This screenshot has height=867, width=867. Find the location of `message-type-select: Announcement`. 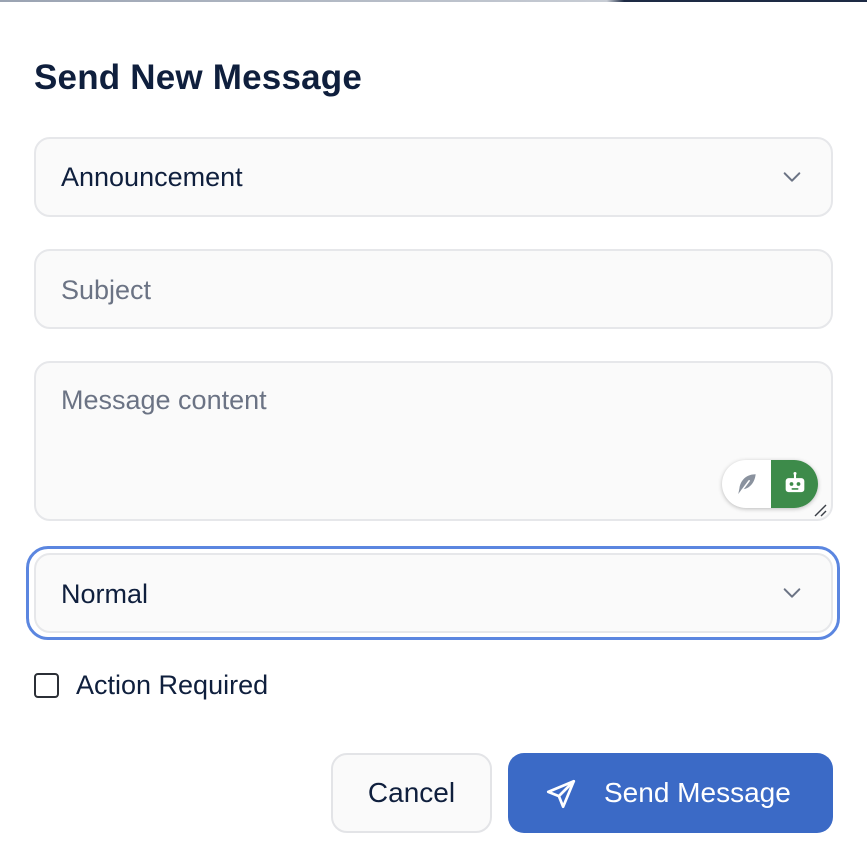

message-type-select: Announcement is located at coordinates (433, 177).